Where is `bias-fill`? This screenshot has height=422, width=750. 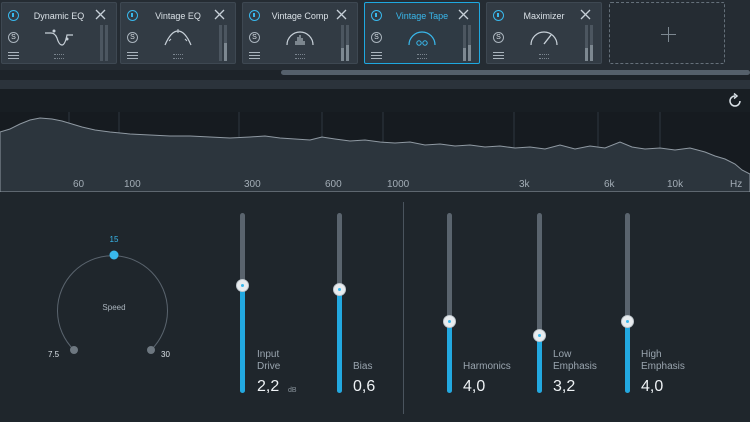
bias-fill is located at coordinates (339, 340).